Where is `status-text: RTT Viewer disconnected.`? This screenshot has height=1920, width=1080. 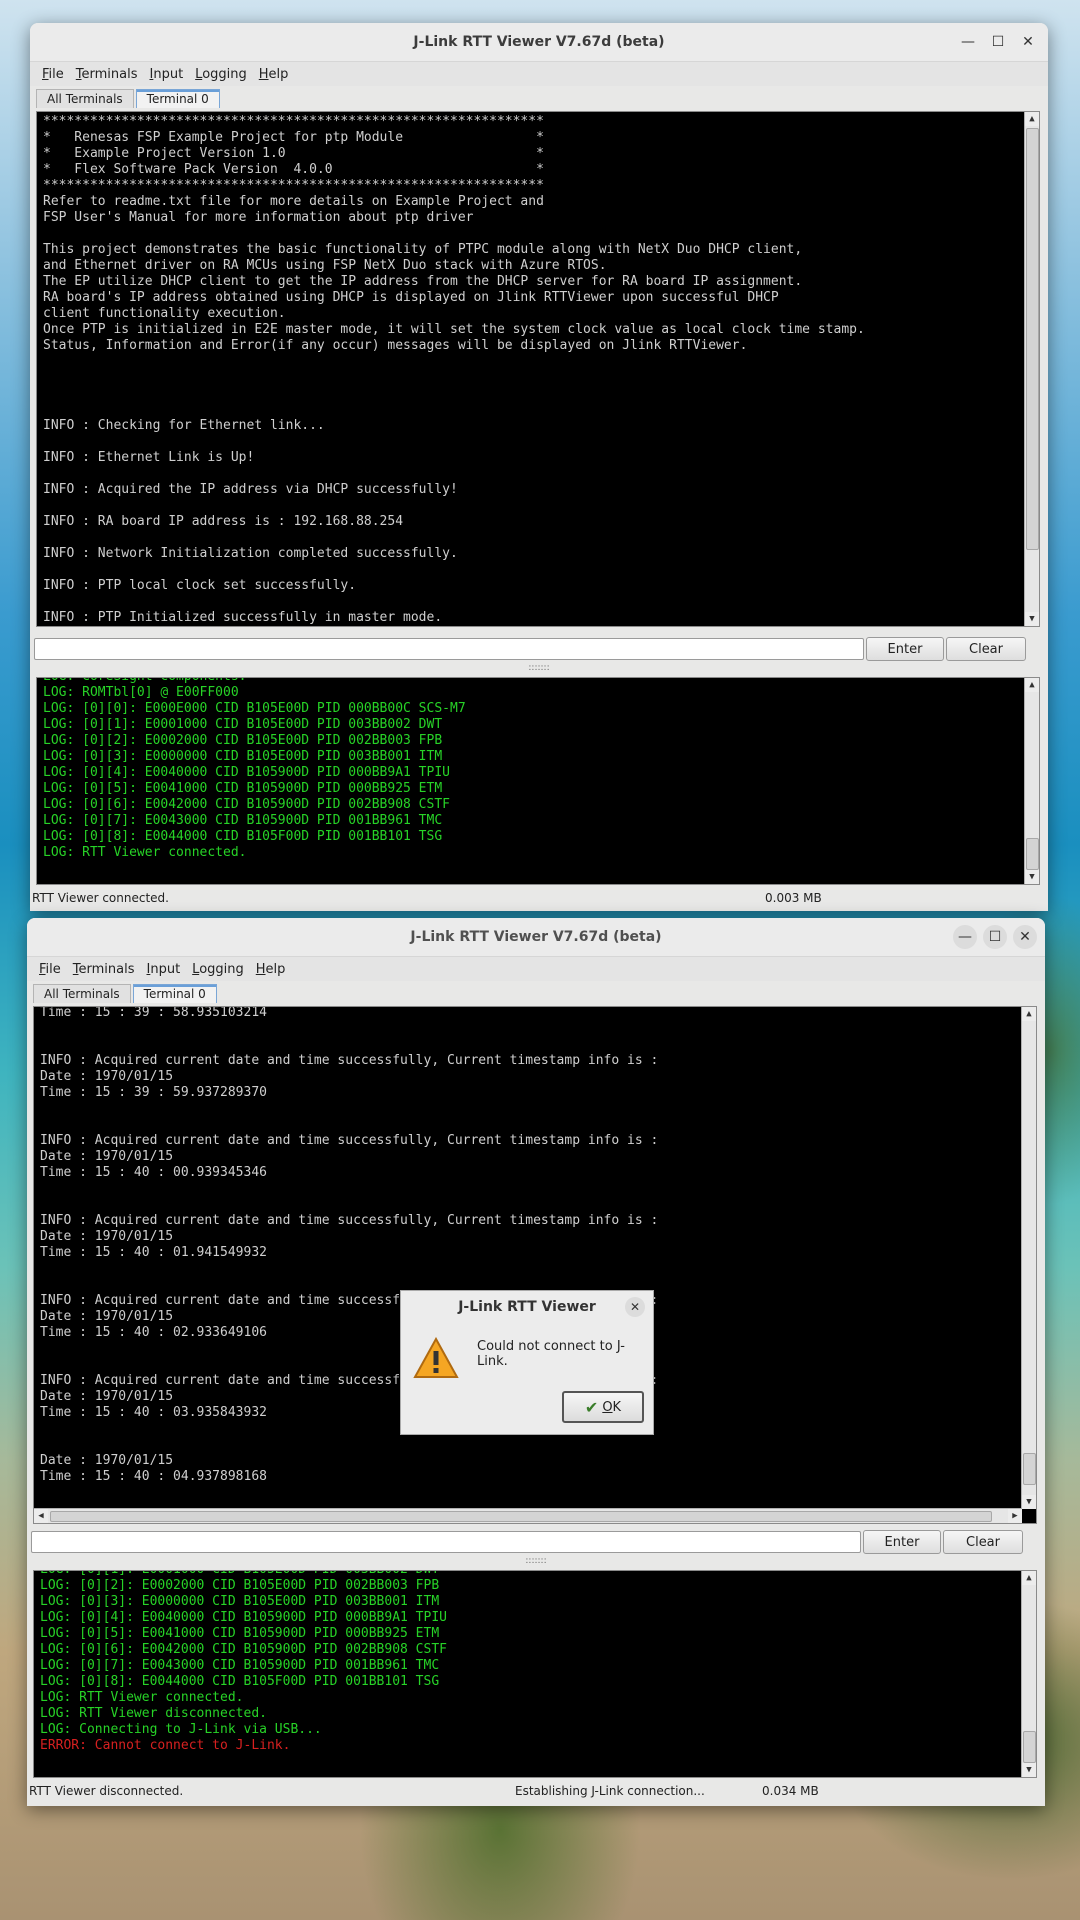
status-text: RTT Viewer disconnected. is located at coordinates (106, 1791).